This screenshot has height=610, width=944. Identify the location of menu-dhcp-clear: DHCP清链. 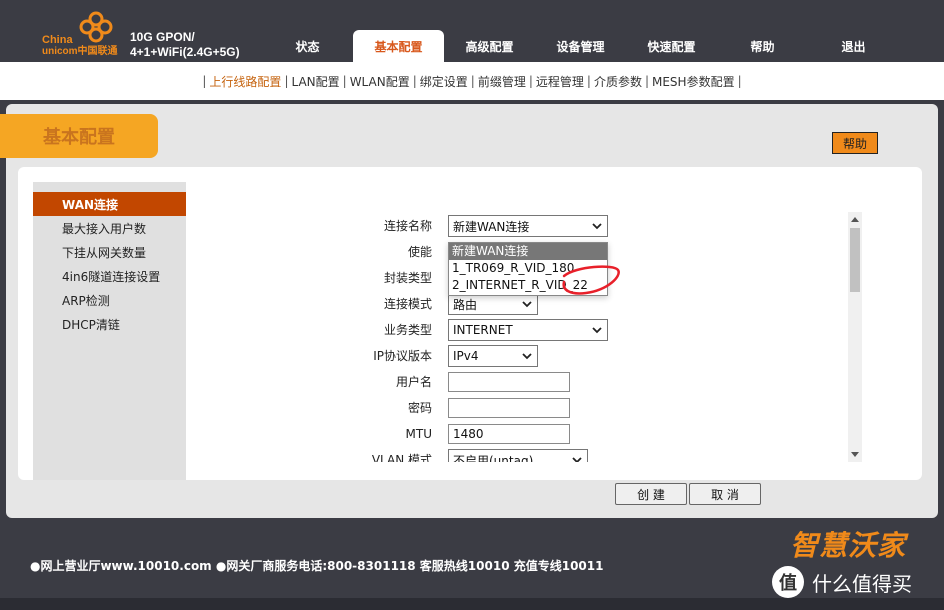
(109, 324).